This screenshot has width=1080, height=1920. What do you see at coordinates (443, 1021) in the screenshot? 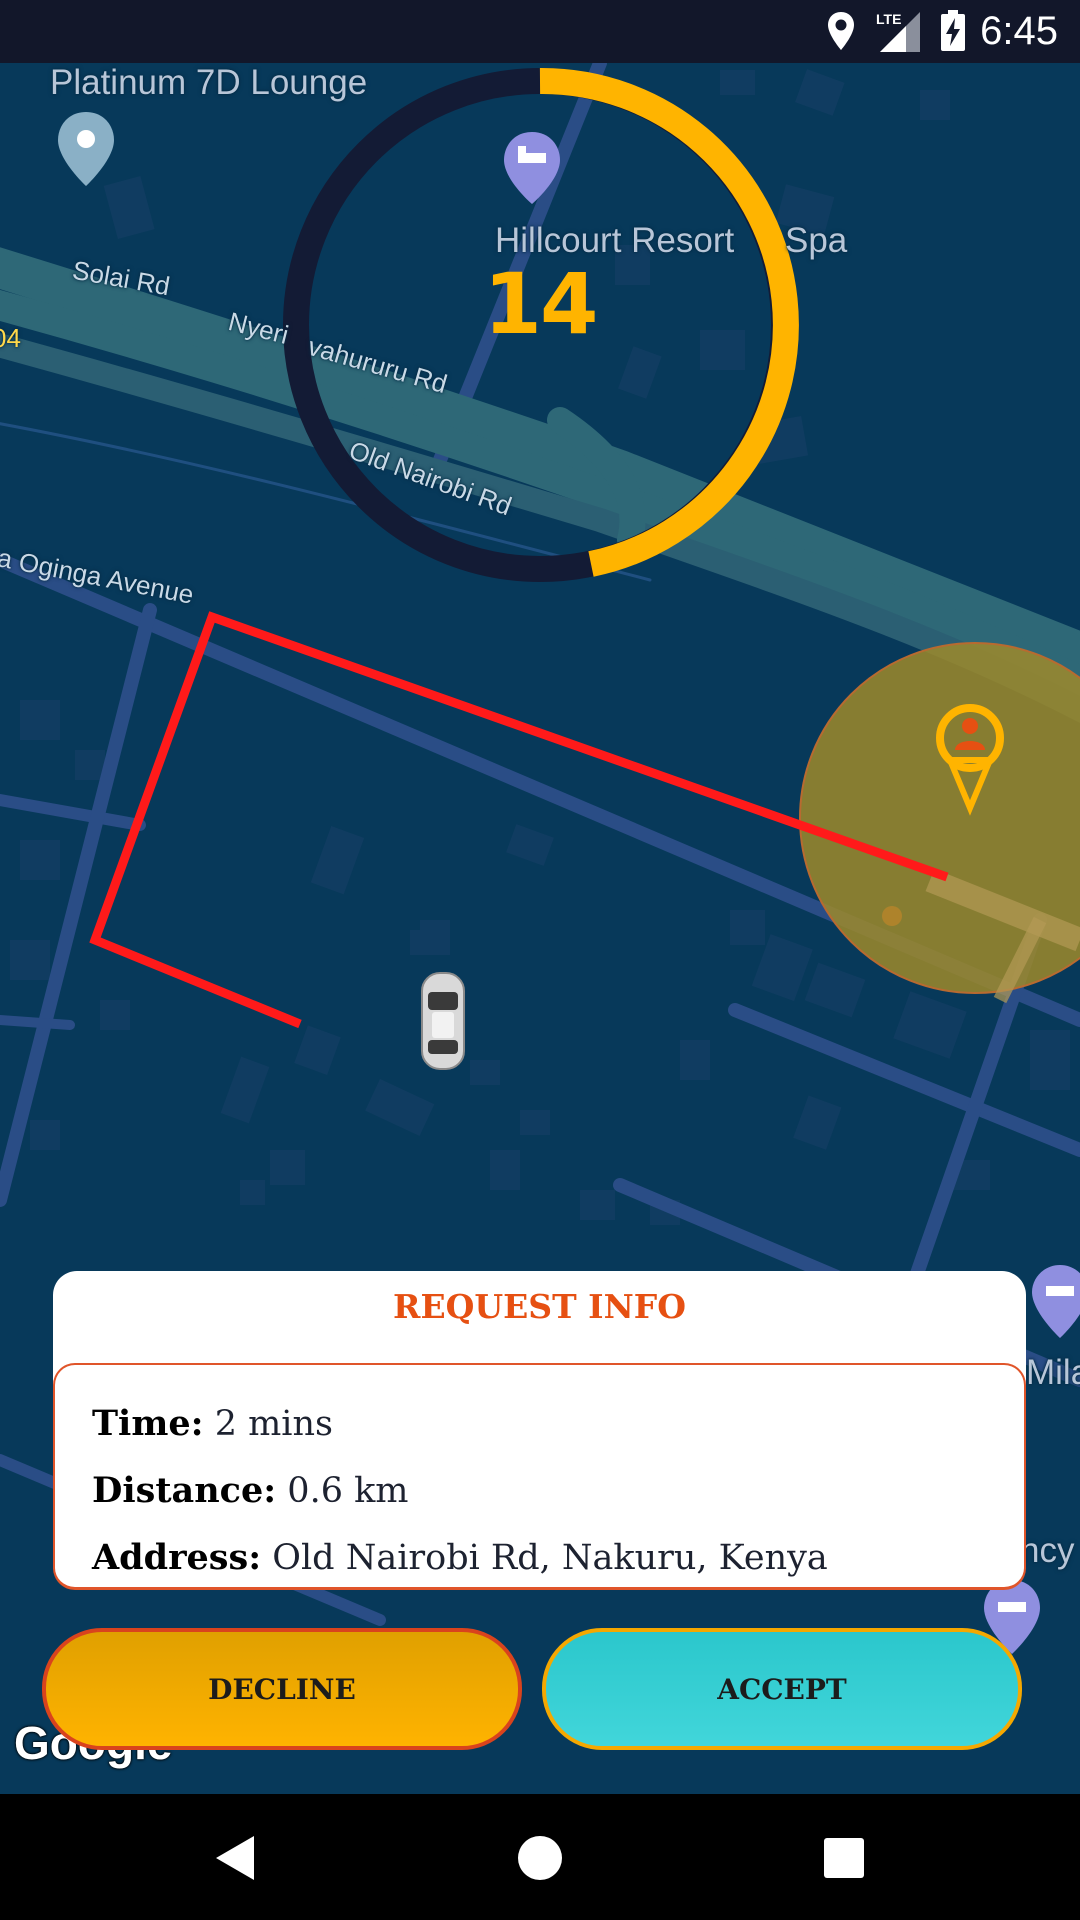
I see `car-icon` at bounding box center [443, 1021].